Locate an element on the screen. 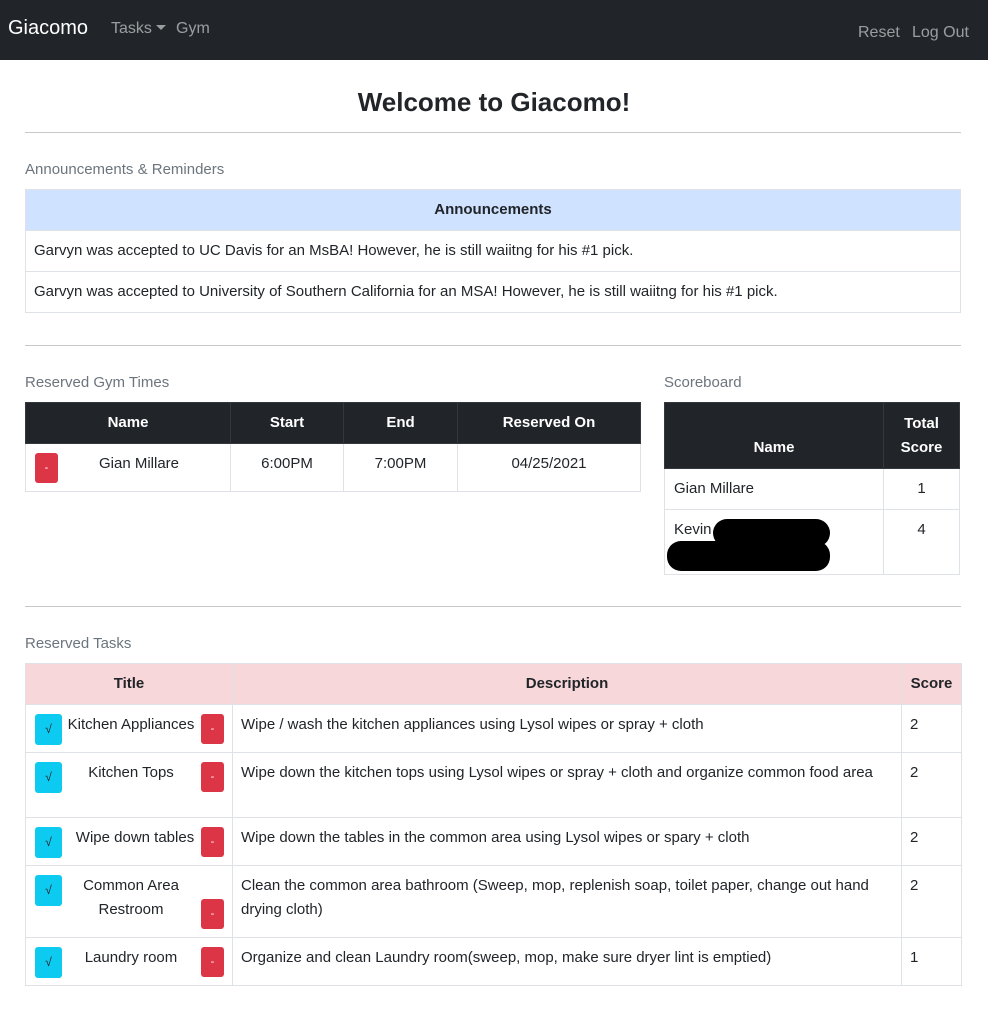 The width and height of the screenshot is (988, 1014). task-title: Laundry room is located at coordinates (131, 957).